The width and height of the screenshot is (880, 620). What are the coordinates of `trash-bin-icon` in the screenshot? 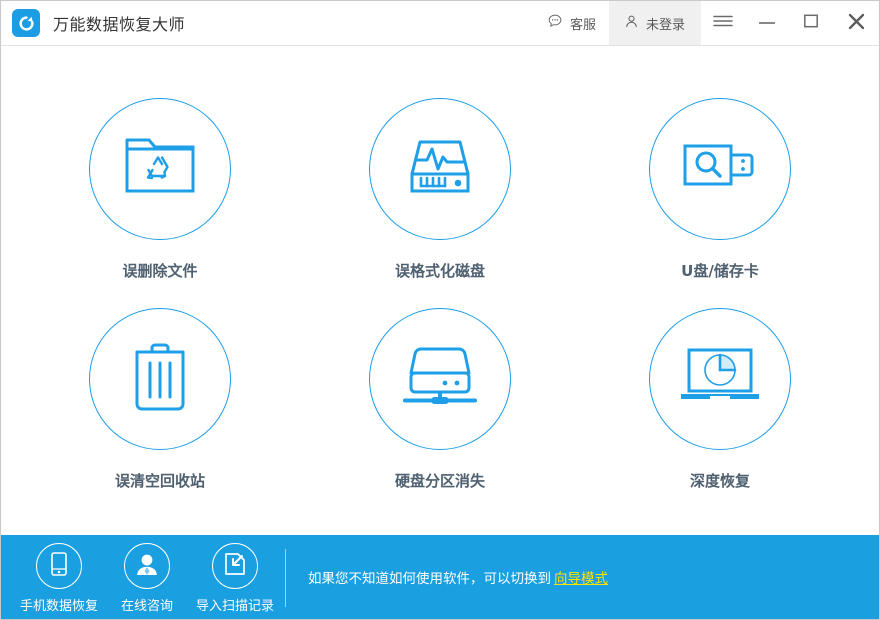 It's located at (160, 379).